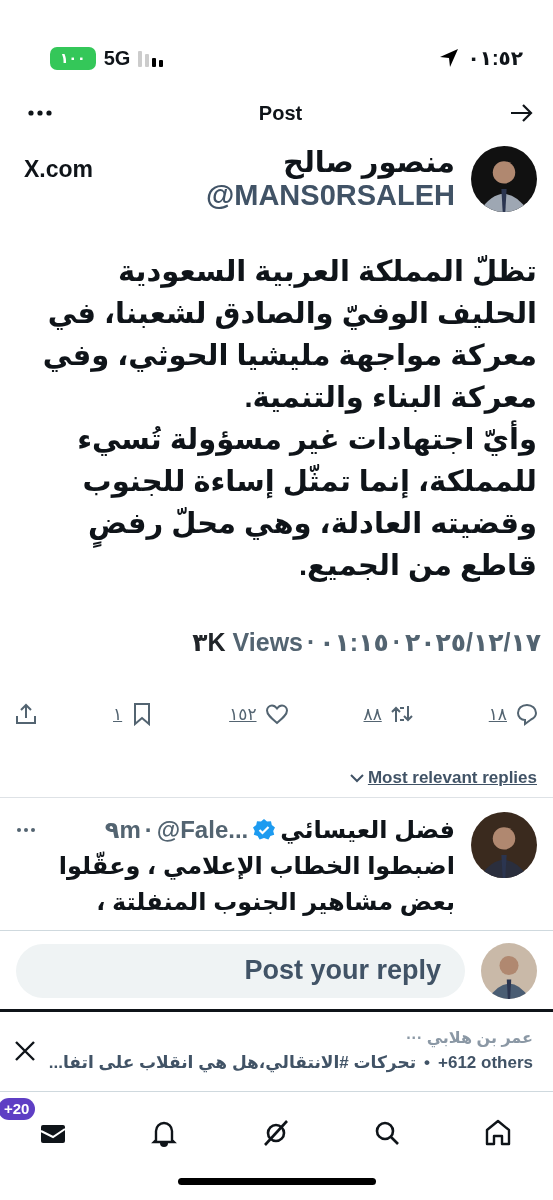  Describe the element at coordinates (452, 778) in the screenshot. I see `sort-link: Most relevant replies` at that location.